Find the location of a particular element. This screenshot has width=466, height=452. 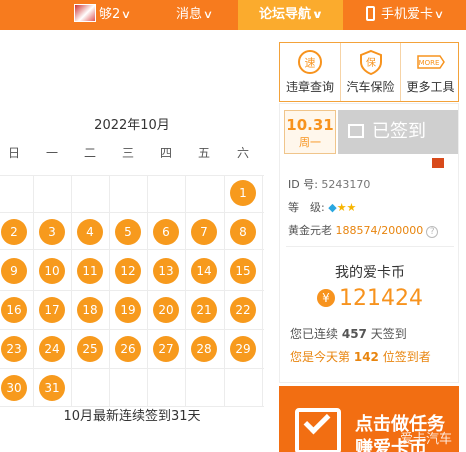

tool-label: 违章查询 is located at coordinates (309, 87).